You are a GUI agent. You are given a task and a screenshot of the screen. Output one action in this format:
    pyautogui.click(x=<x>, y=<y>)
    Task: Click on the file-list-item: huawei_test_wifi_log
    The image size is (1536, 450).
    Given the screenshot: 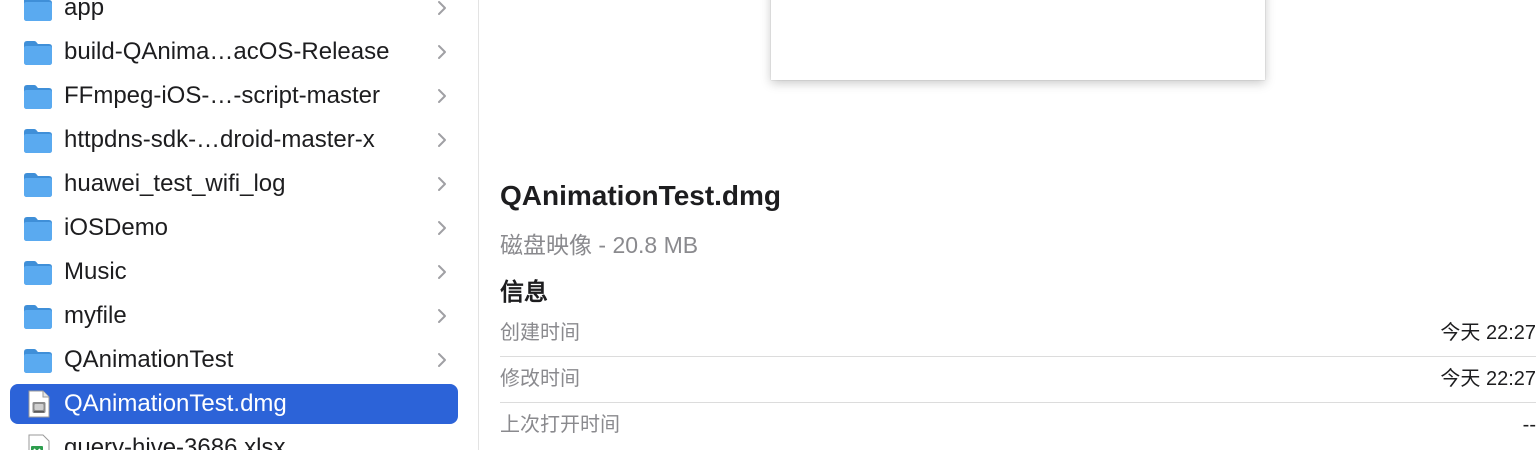 What is the action you would take?
    pyautogui.click(x=234, y=184)
    